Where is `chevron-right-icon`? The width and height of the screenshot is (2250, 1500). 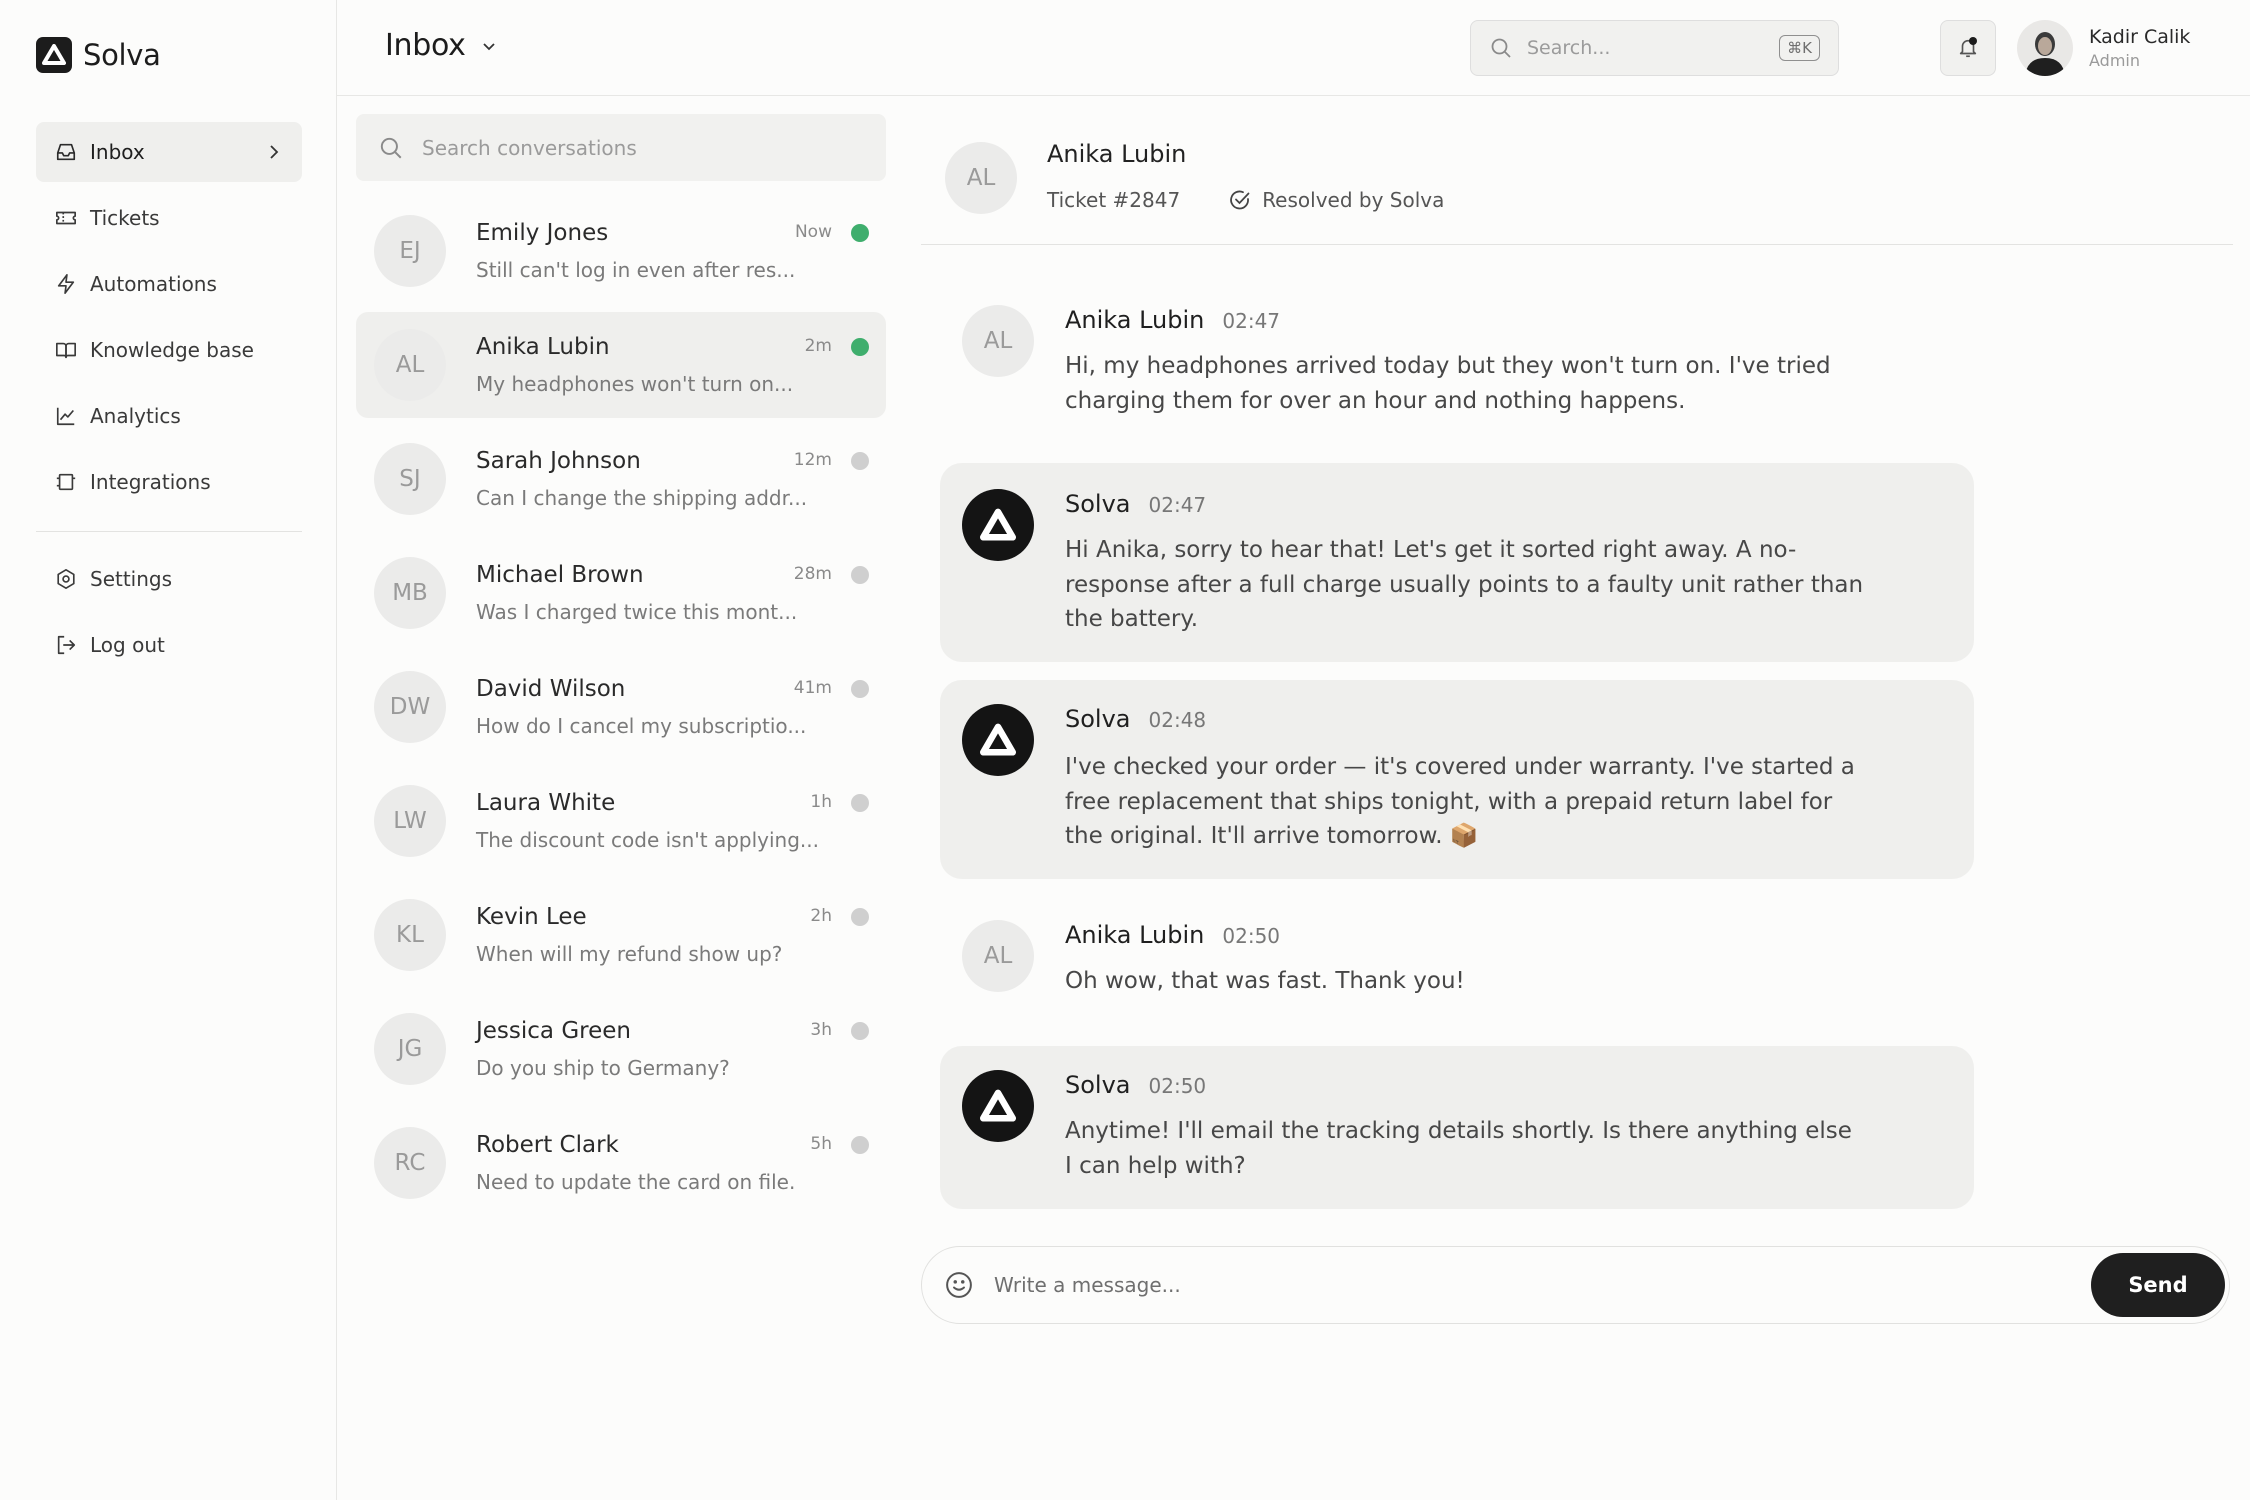
chevron-right-icon is located at coordinates (274, 152).